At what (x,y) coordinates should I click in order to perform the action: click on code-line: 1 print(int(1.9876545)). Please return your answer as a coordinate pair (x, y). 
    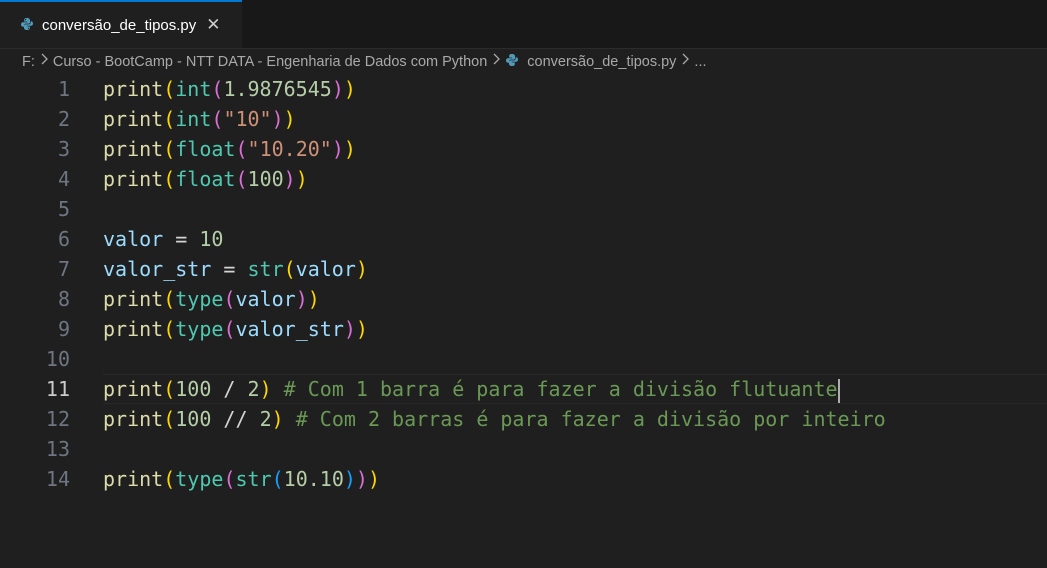
    Looking at the image, I should click on (523, 89).